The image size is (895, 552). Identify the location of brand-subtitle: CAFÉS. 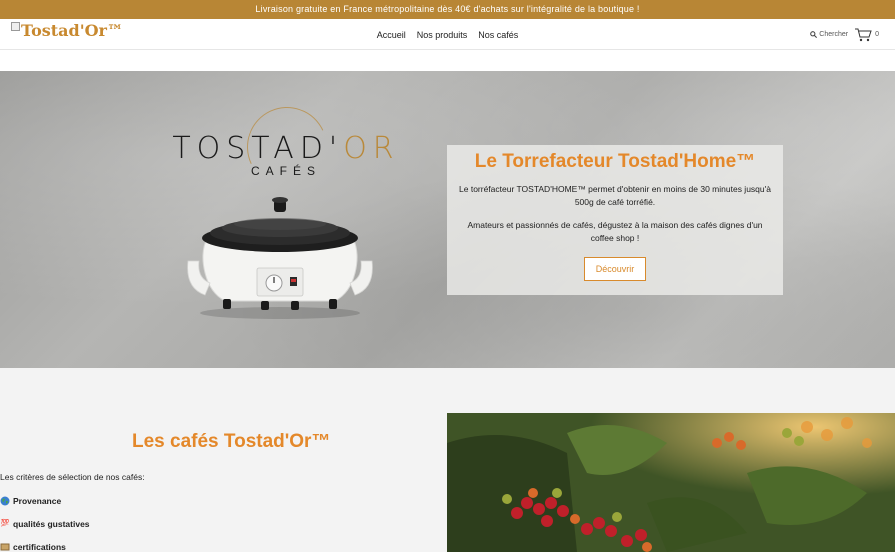
(285, 171).